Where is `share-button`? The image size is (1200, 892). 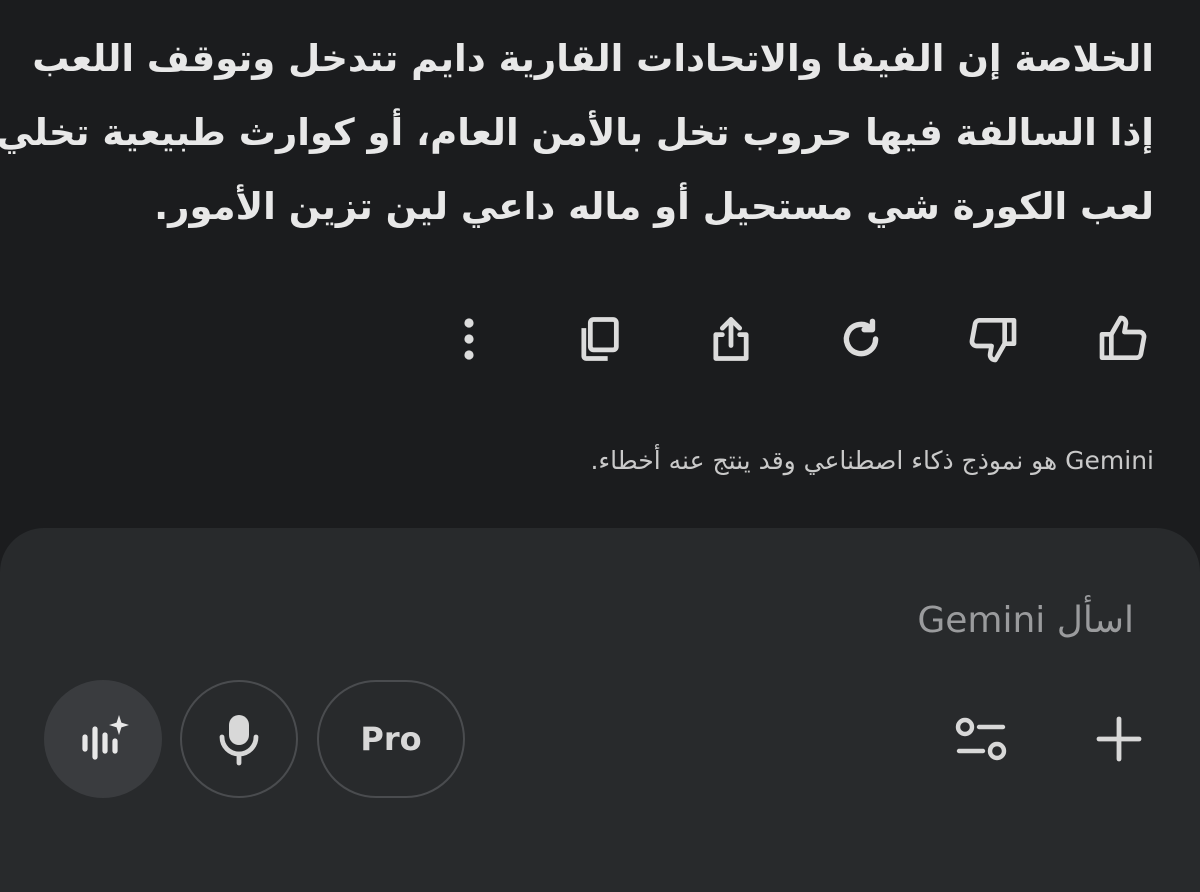 share-button is located at coordinates (731, 339).